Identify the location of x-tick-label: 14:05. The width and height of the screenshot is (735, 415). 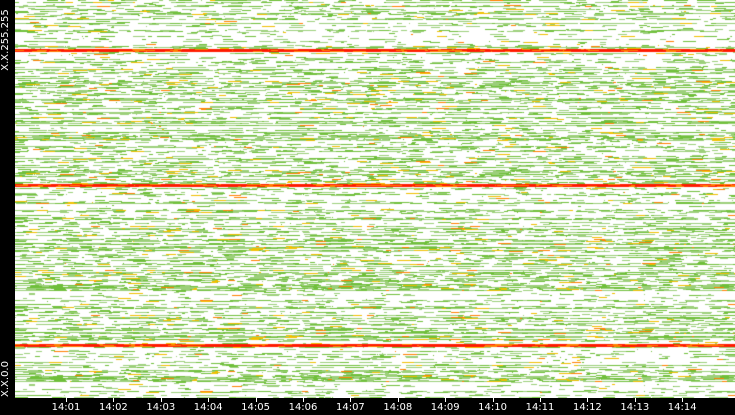
(255, 407).